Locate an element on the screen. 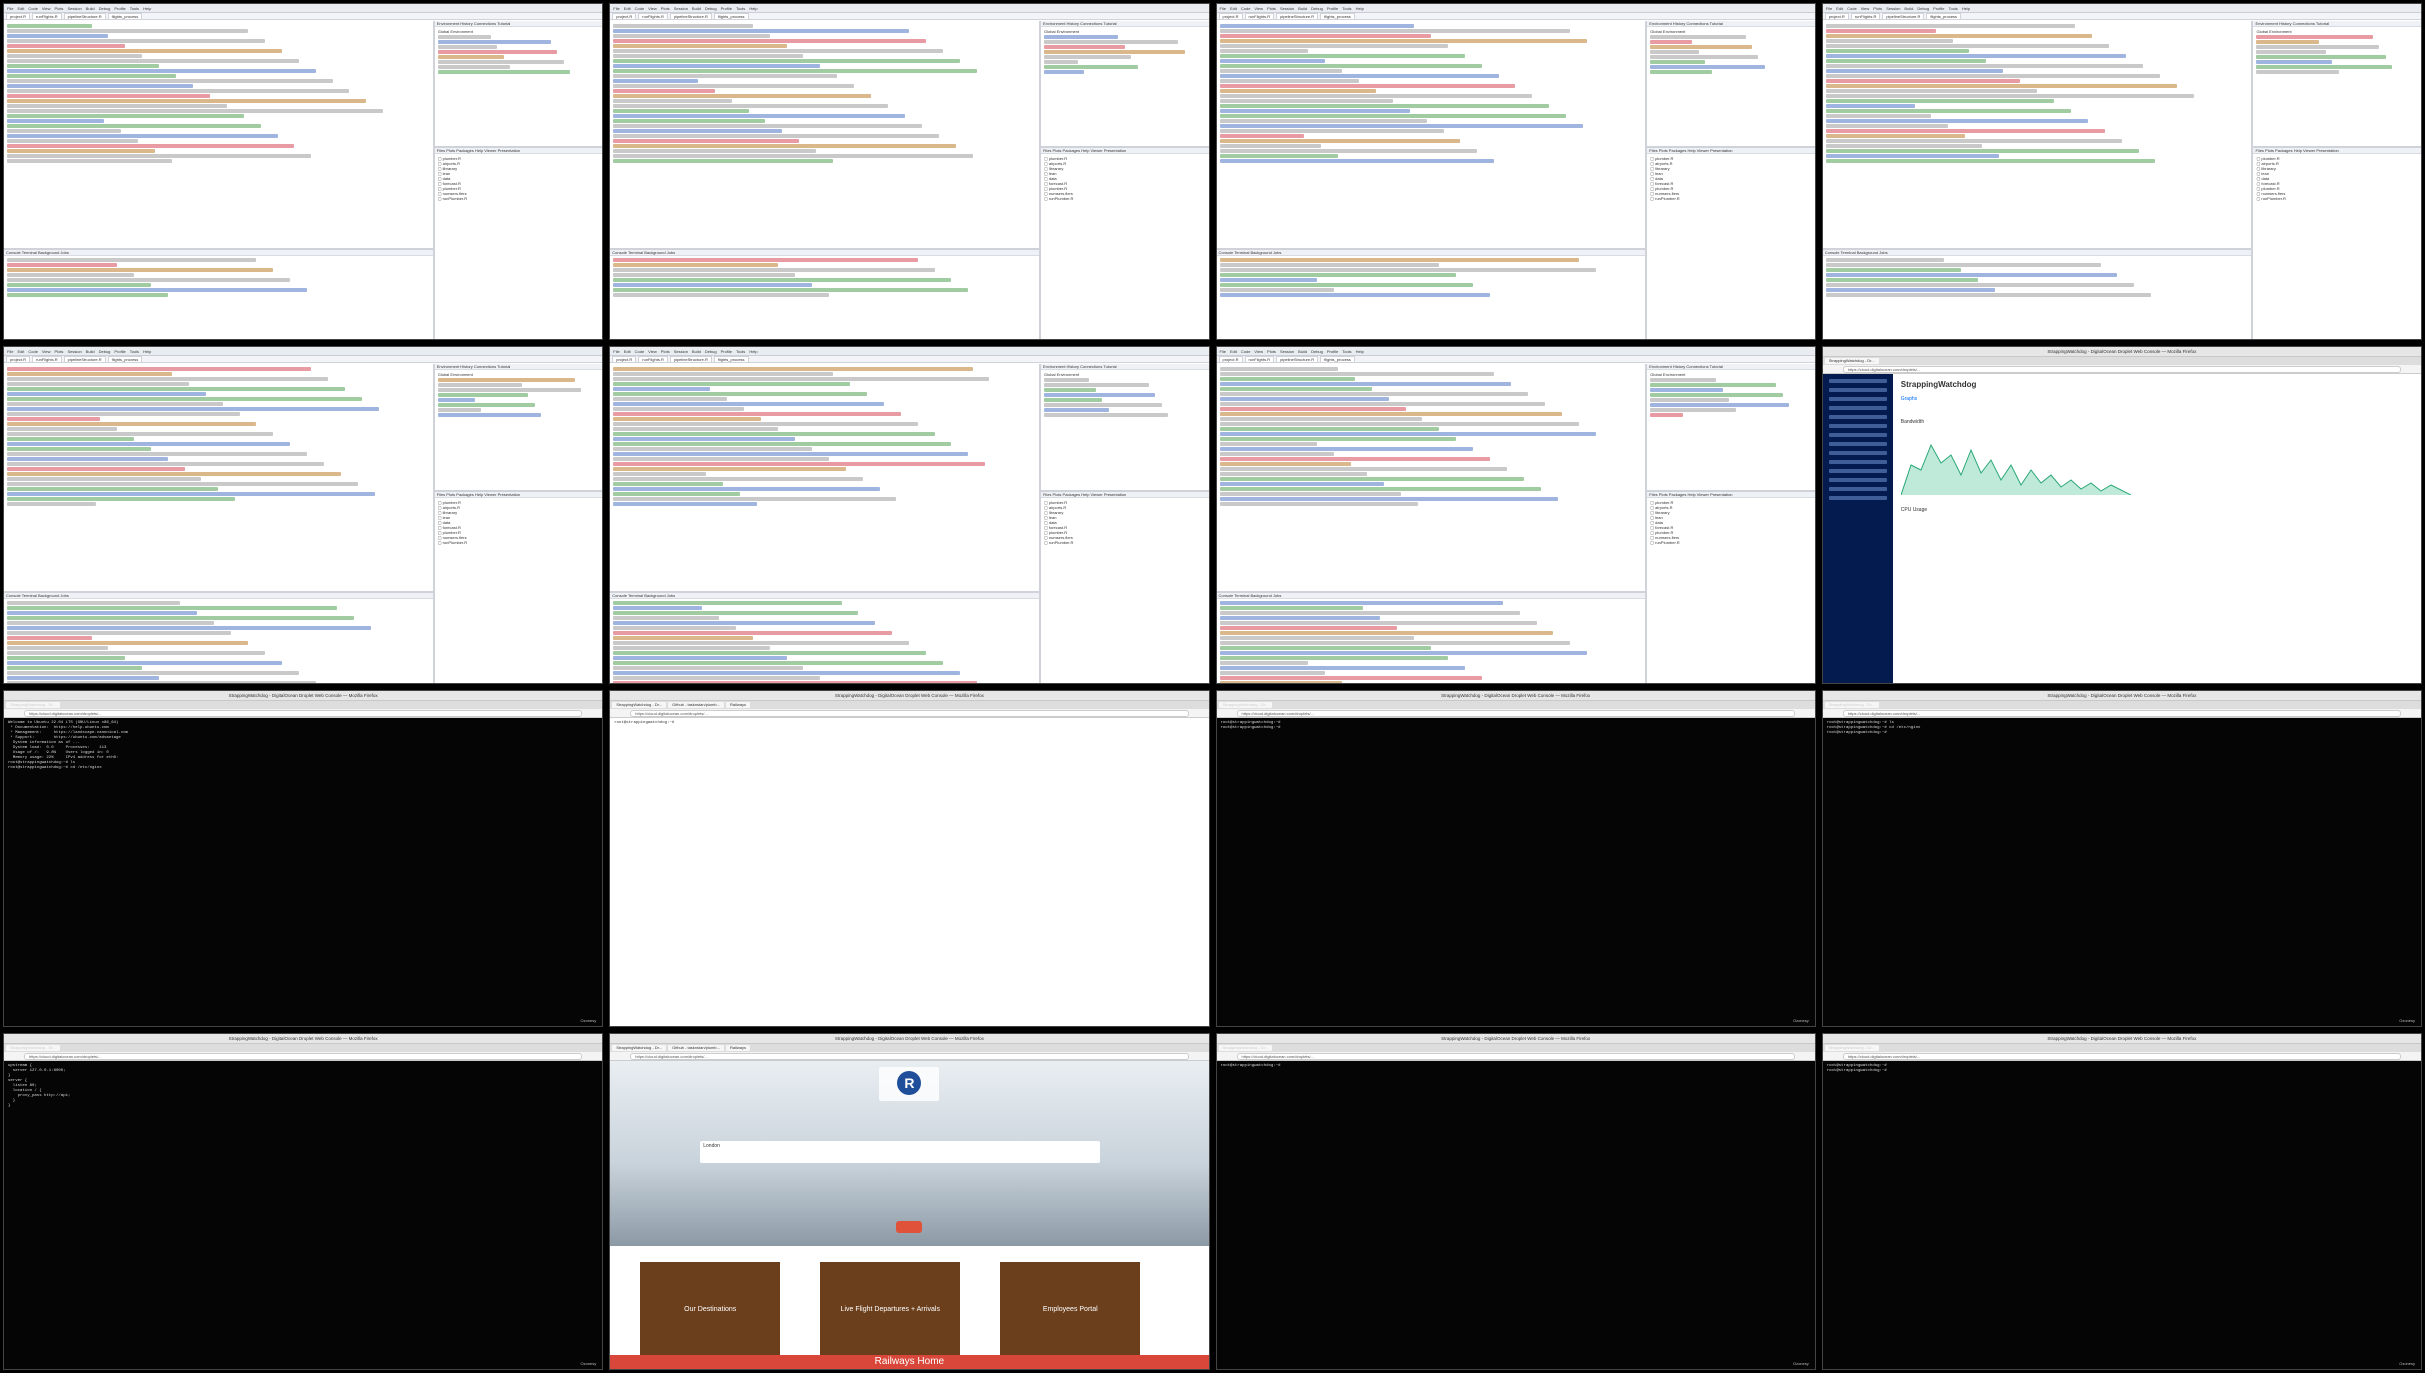  railways-card: Employees Portal is located at coordinates (1070, 1309).